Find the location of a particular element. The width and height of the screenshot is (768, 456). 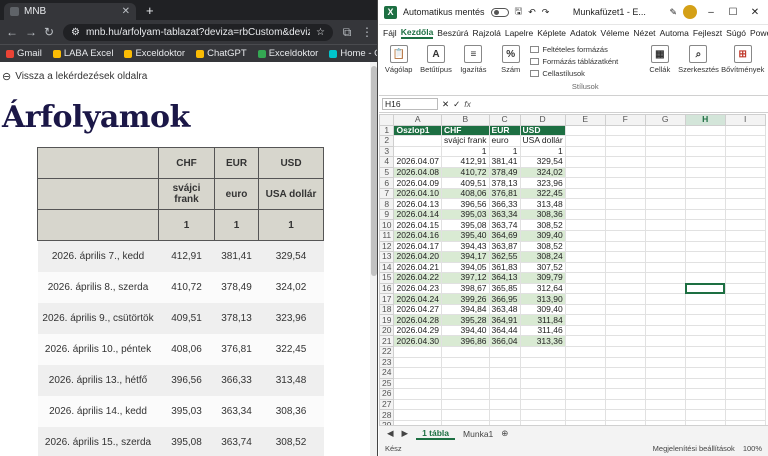

bookmark-chatgpt: ChatGPT is located at coordinates (221, 53).